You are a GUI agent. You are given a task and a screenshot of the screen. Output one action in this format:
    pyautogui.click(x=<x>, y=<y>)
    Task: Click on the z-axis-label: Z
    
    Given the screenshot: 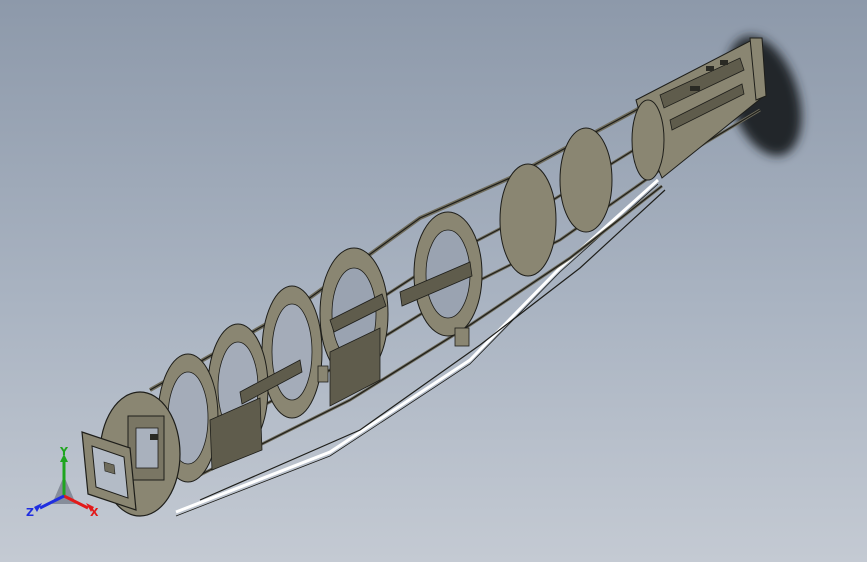 What is the action you would take?
    pyautogui.click(x=30, y=512)
    